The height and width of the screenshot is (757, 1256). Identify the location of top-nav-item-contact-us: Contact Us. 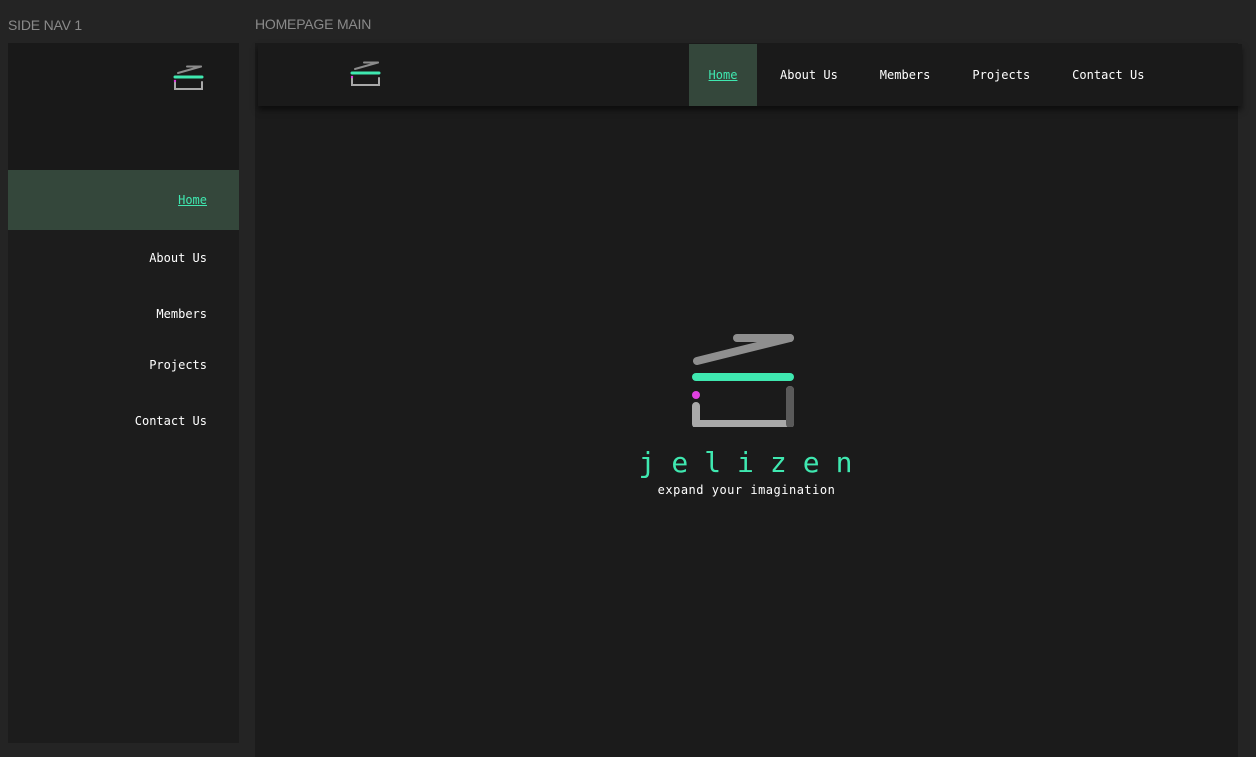
(1108, 75).